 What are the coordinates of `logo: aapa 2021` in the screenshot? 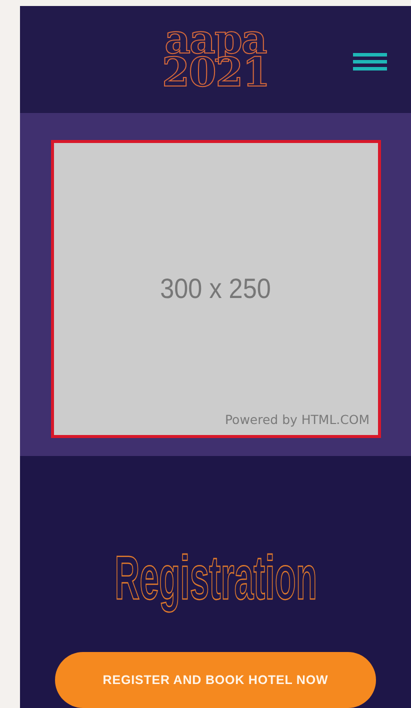 It's located at (216, 57).